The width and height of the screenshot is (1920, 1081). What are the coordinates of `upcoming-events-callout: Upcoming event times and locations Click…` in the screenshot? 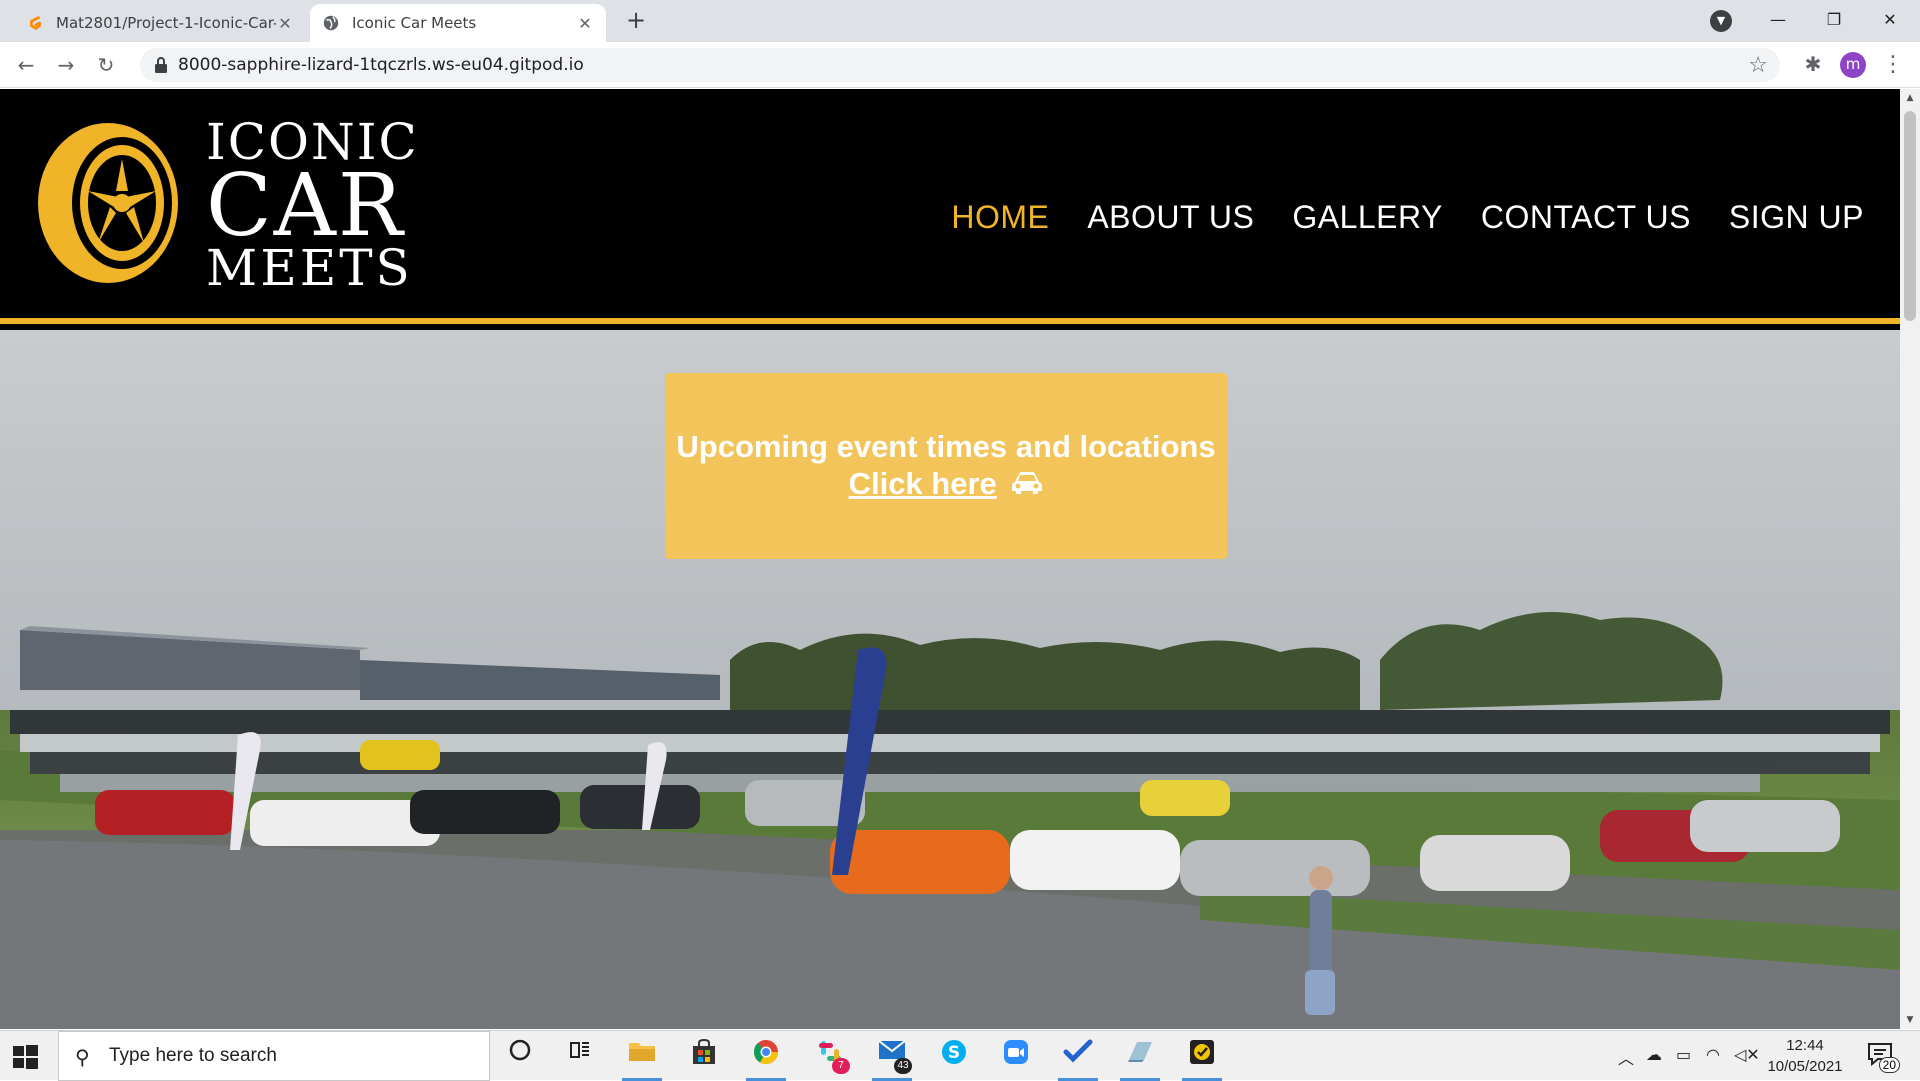 It's located at (946, 466).